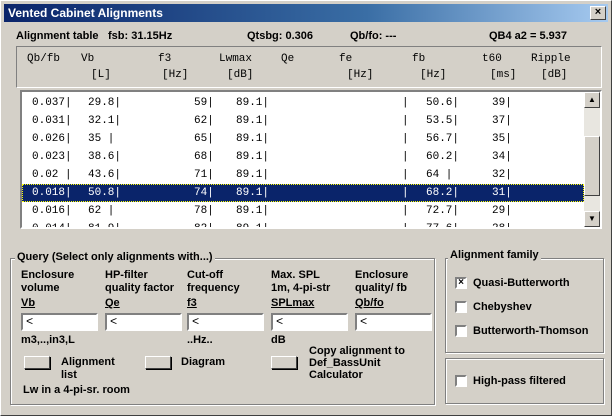 This screenshot has width=612, height=416. I want to click on query-title2: 1m, 4-pi-str, so click(301, 288).